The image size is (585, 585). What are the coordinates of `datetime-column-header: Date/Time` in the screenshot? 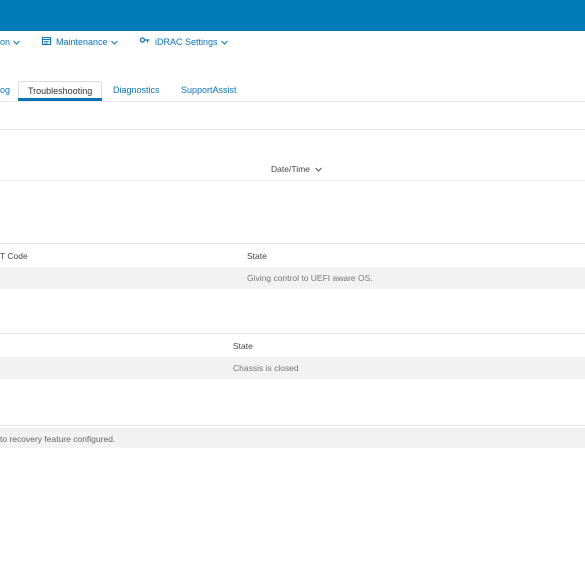 It's located at (297, 169).